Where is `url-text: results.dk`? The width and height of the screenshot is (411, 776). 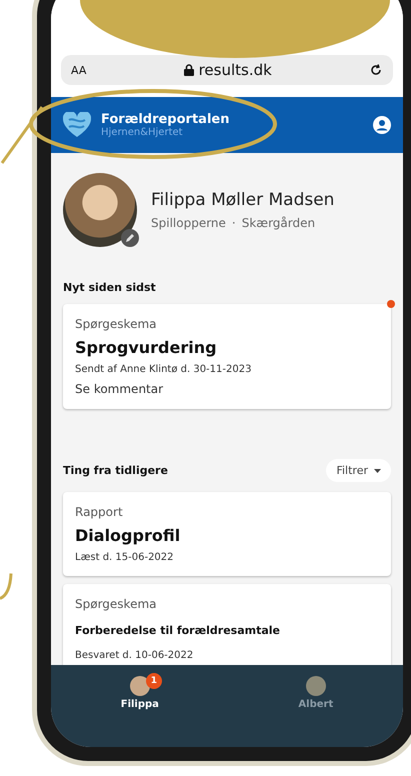
url-text: results.dk is located at coordinates (235, 70).